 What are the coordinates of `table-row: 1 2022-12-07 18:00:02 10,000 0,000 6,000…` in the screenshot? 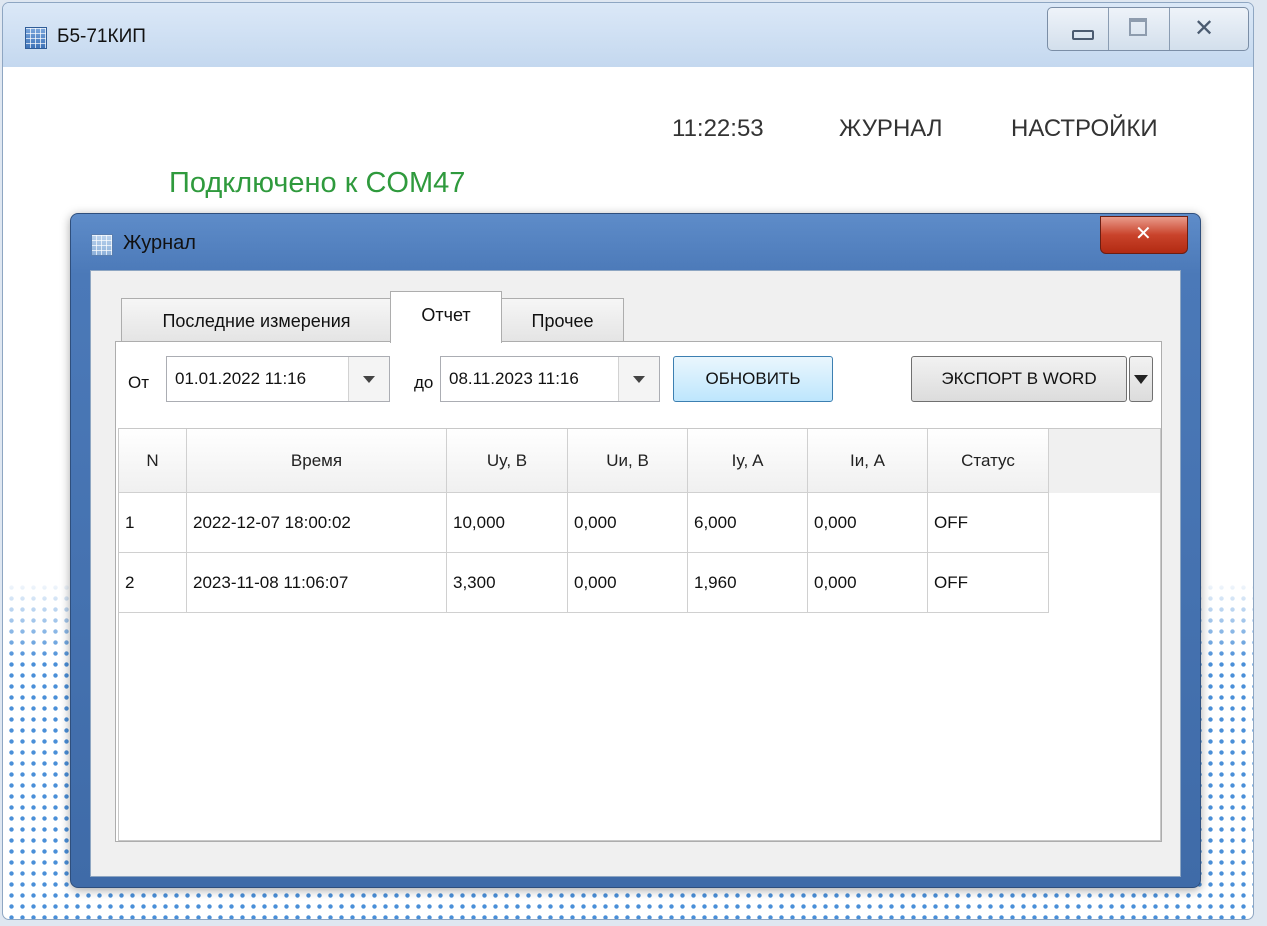 It's located at (584, 523).